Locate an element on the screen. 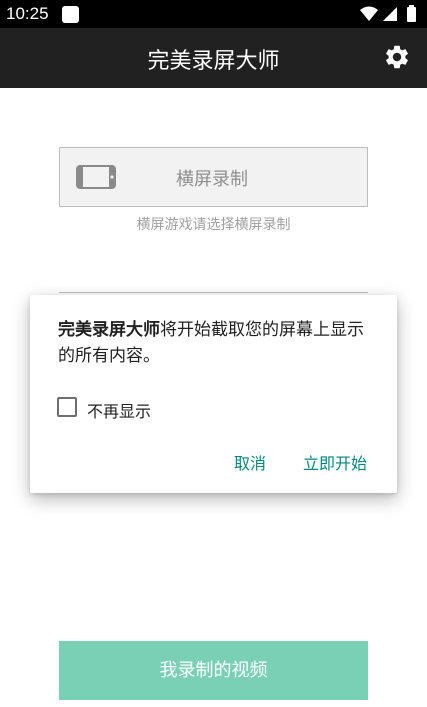 The height and width of the screenshot is (707, 427). signal-icon is located at coordinates (390, 14).